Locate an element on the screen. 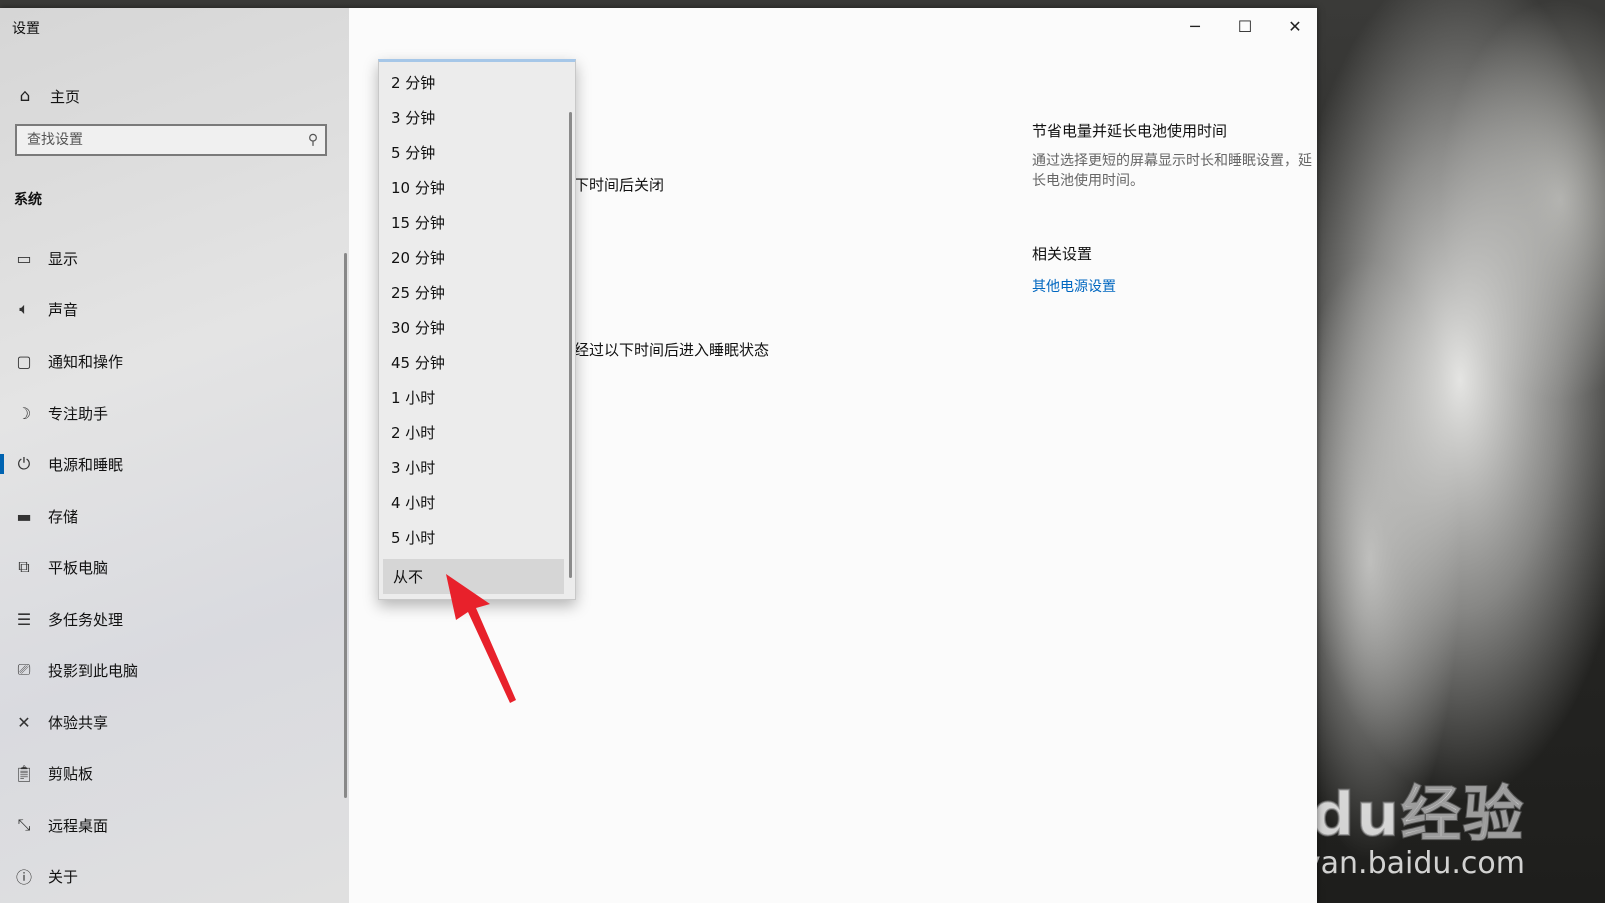 The height and width of the screenshot is (903, 1605). power-icon: ⏻ is located at coordinates (24, 463).